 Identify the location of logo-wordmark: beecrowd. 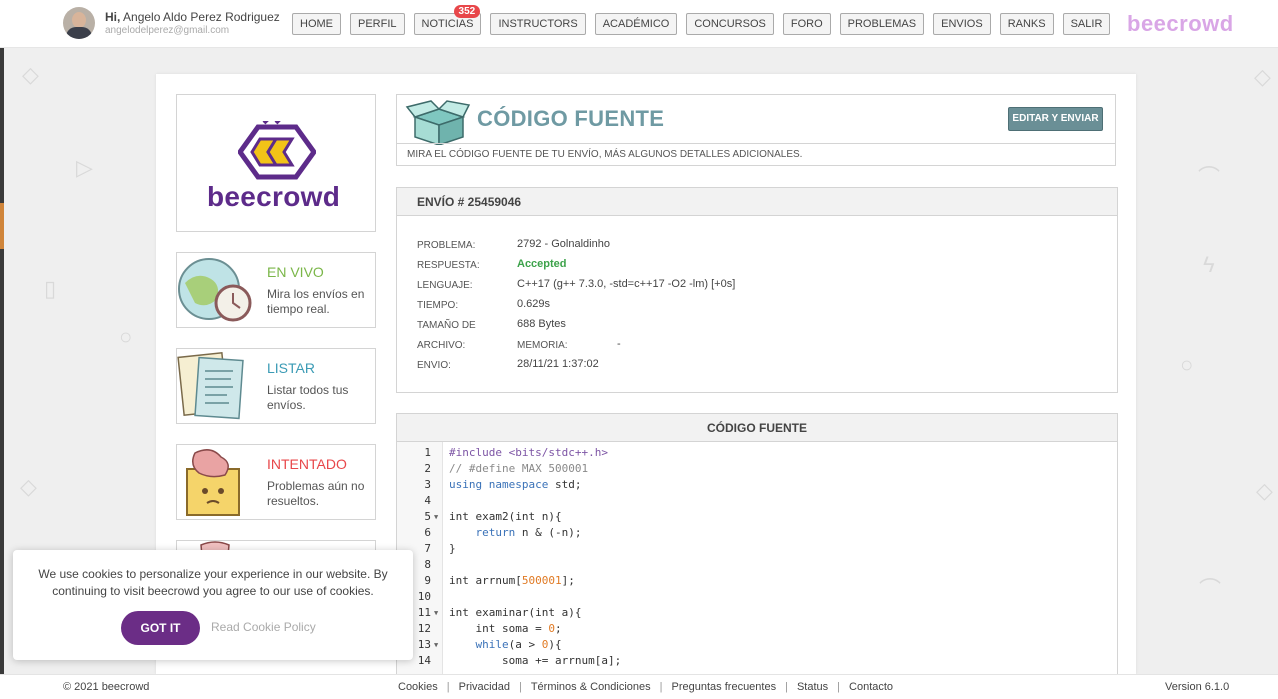
(274, 196).